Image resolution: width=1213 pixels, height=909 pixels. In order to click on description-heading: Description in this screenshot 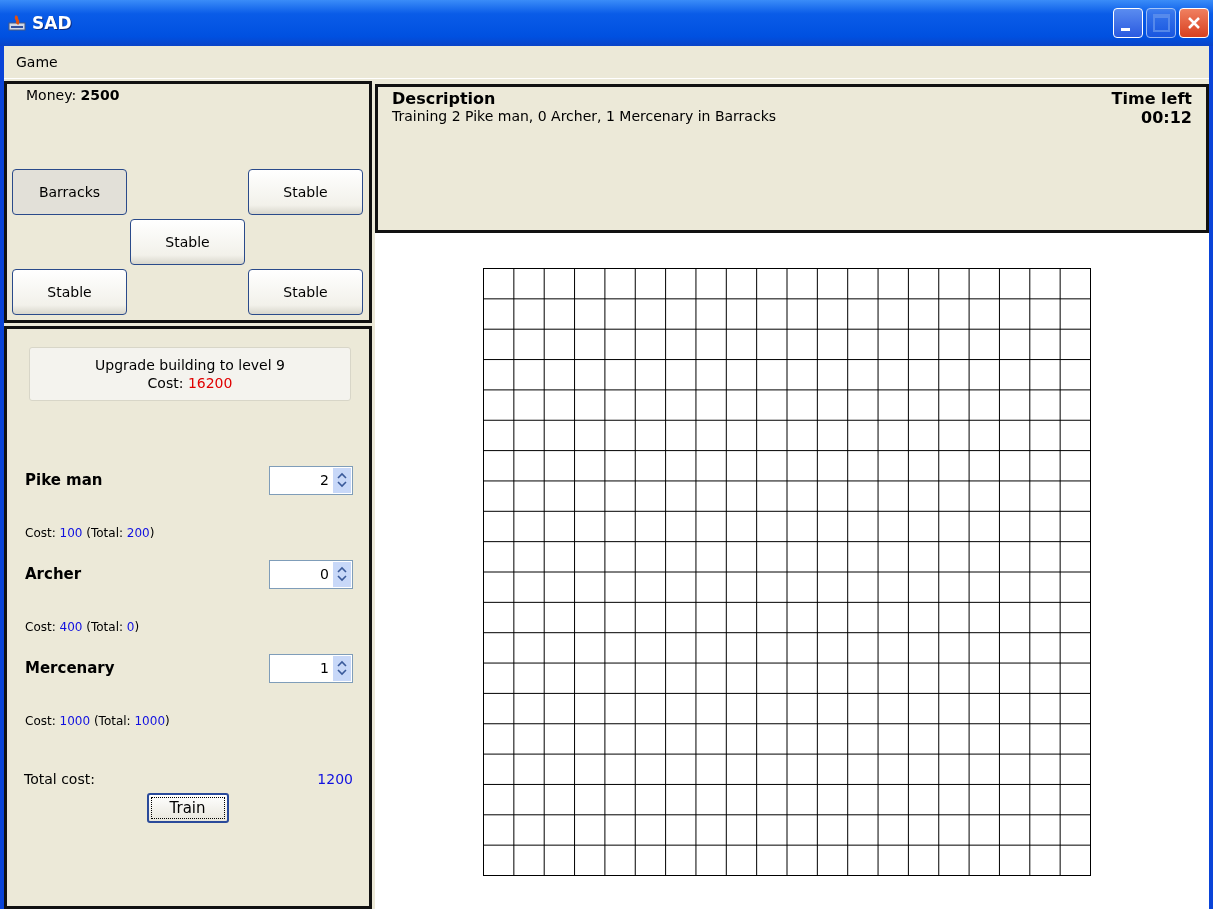, I will do `click(444, 98)`.